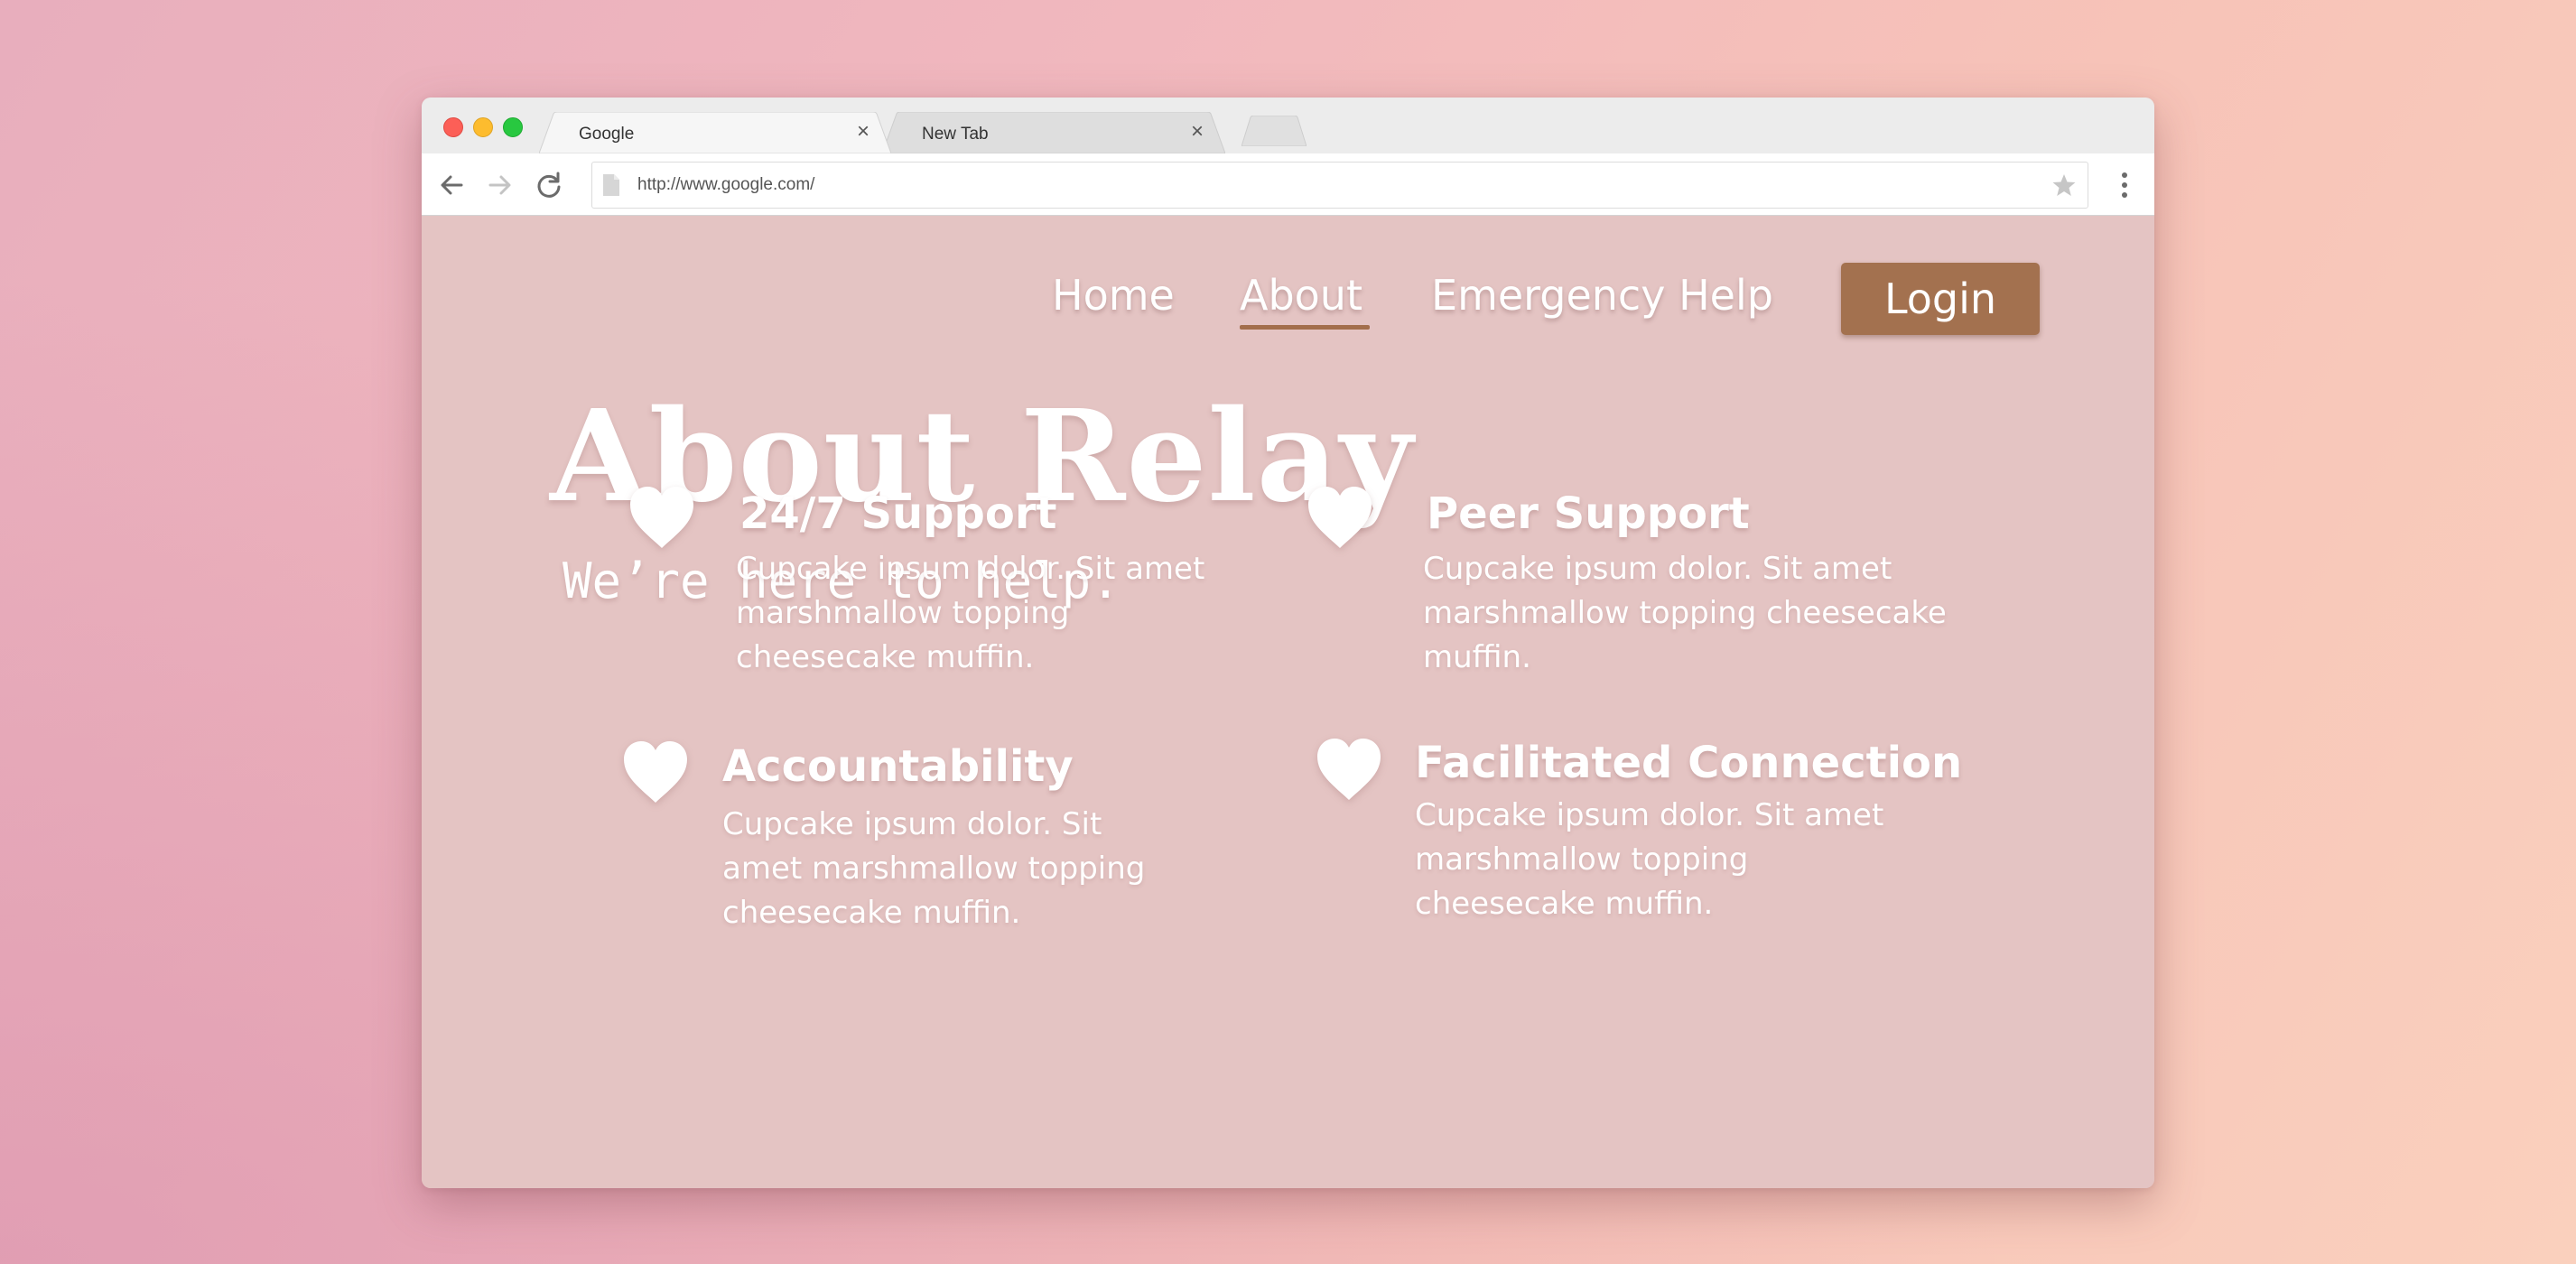 The image size is (2576, 1264). I want to click on feature-title: Accountability, so click(898, 766).